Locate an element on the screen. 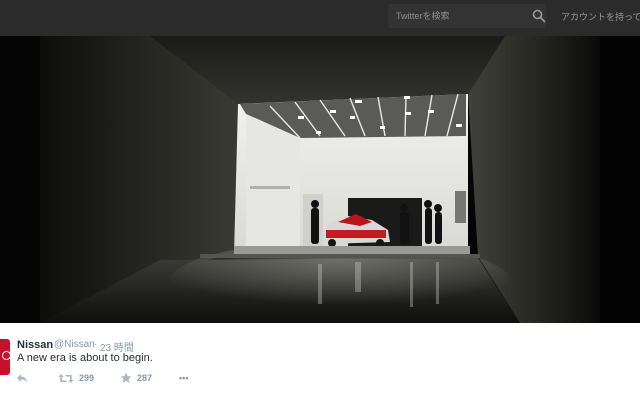 The image size is (640, 400). retweet-icon is located at coordinates (66, 378).